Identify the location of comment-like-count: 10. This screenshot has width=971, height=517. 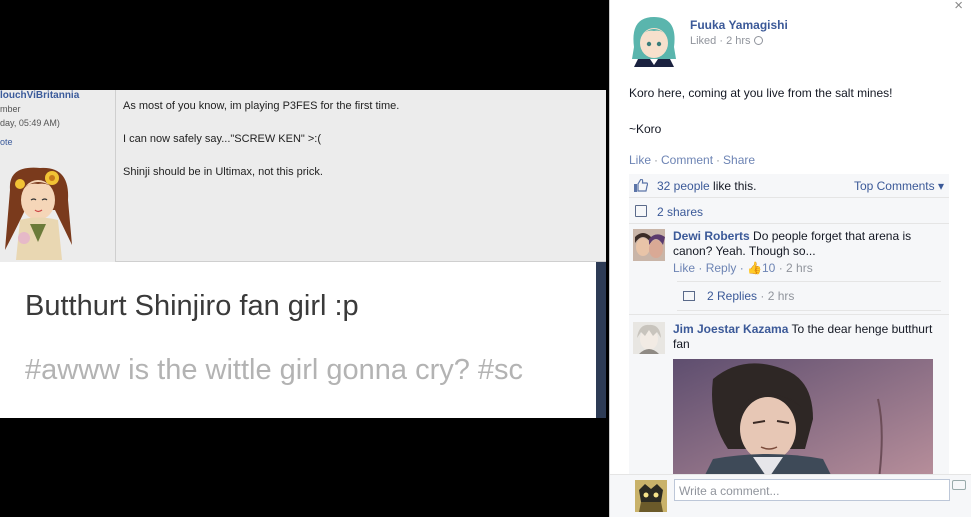
(768, 268).